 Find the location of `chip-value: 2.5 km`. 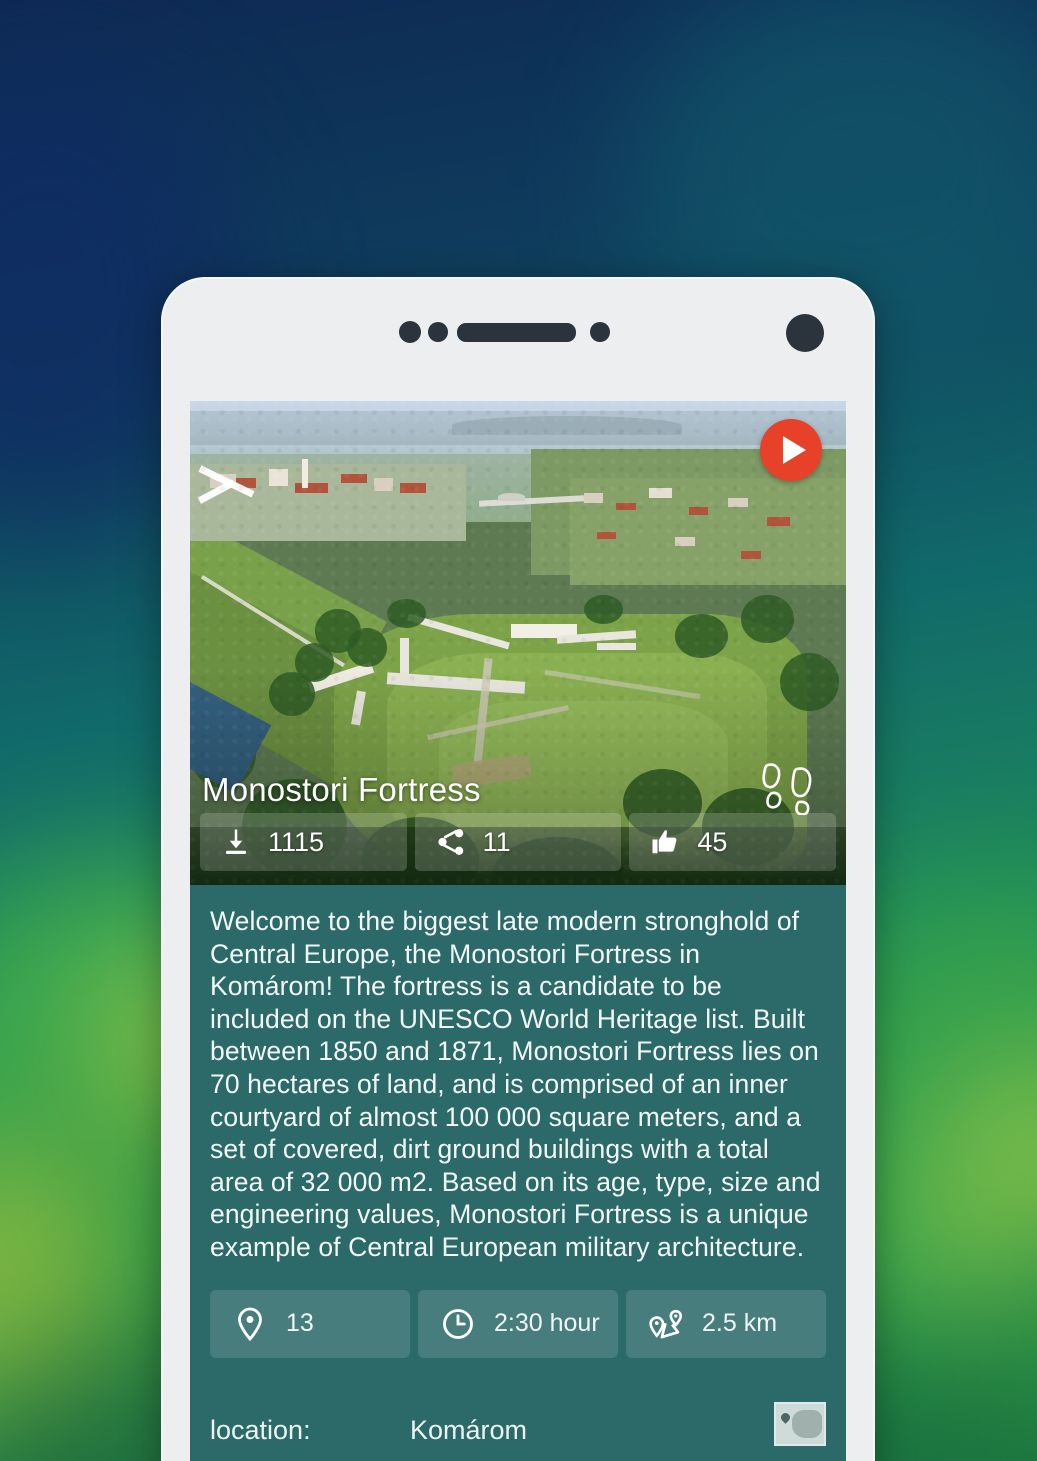

chip-value: 2.5 km is located at coordinates (740, 1323).